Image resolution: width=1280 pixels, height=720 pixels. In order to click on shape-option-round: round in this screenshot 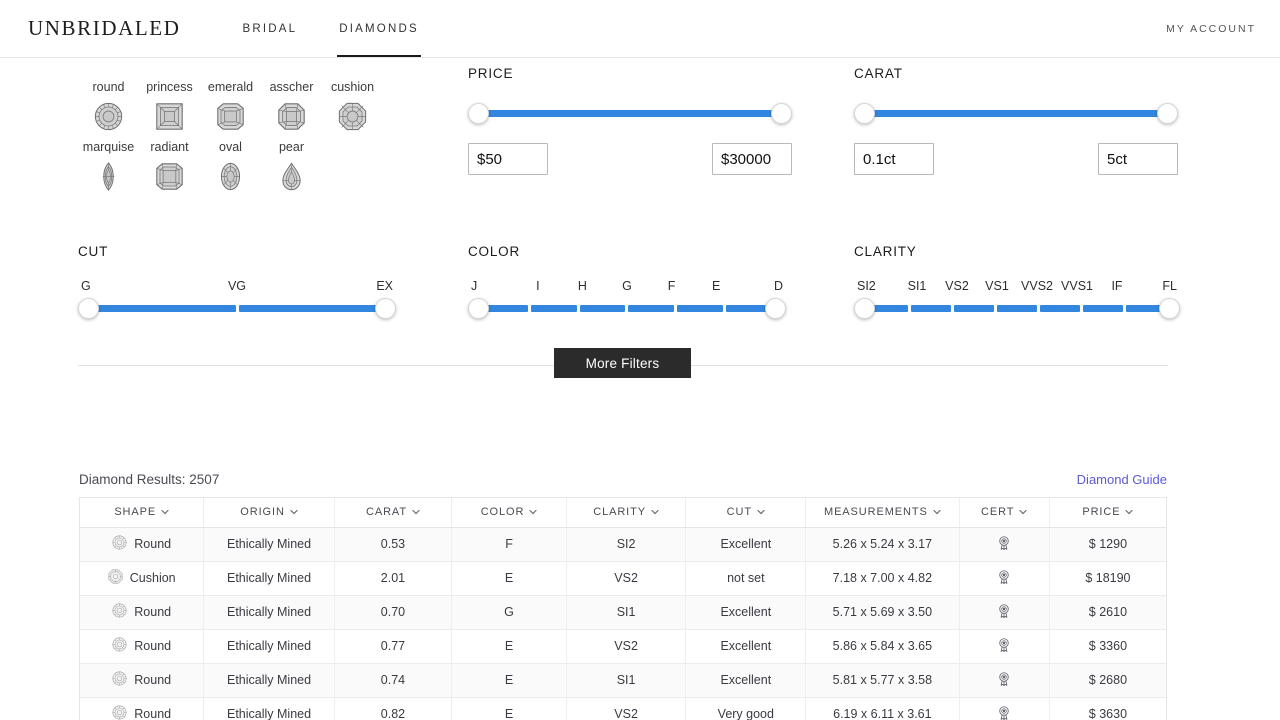, I will do `click(108, 106)`.